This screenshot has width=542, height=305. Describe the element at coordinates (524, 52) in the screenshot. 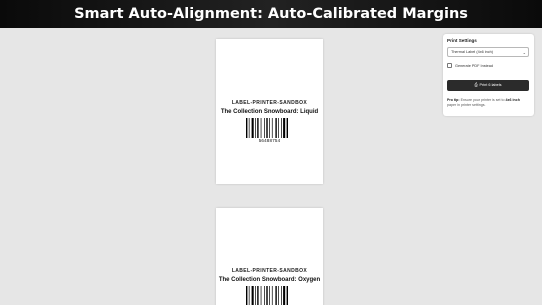

I see `chevron-down-icon: ⌄` at that location.